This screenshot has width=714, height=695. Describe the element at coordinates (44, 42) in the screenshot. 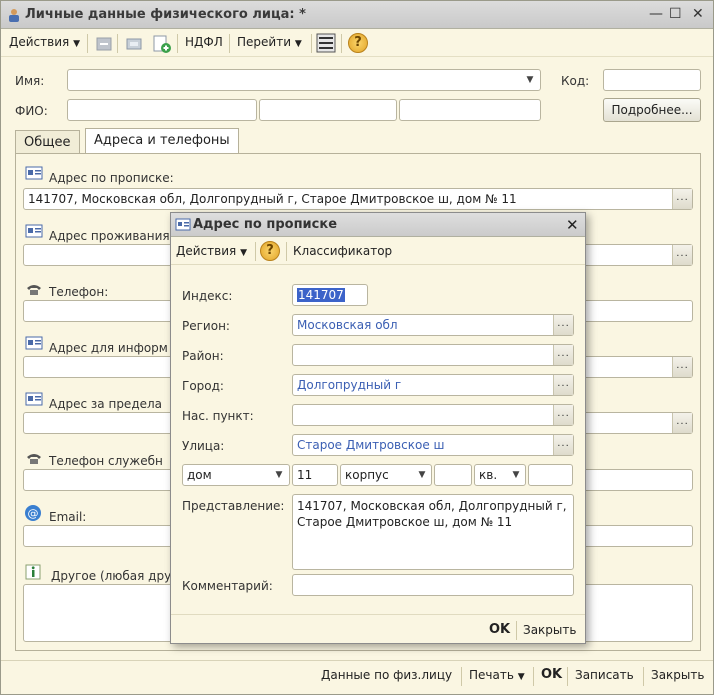

I see `actions-menu: Действия ▼` at that location.